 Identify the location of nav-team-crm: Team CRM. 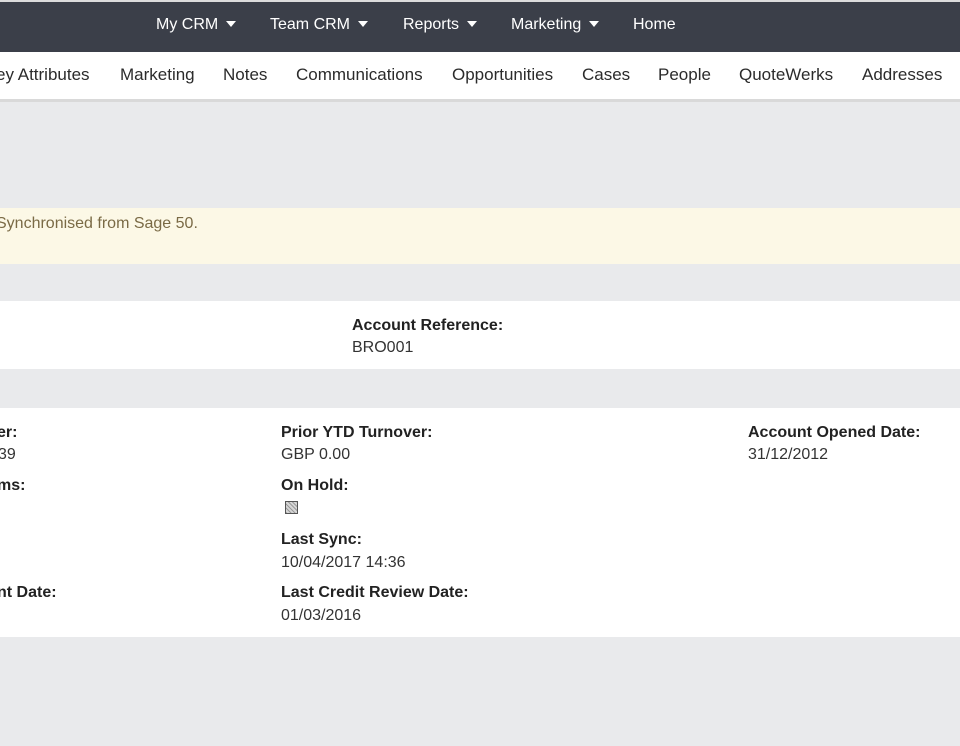
(319, 27).